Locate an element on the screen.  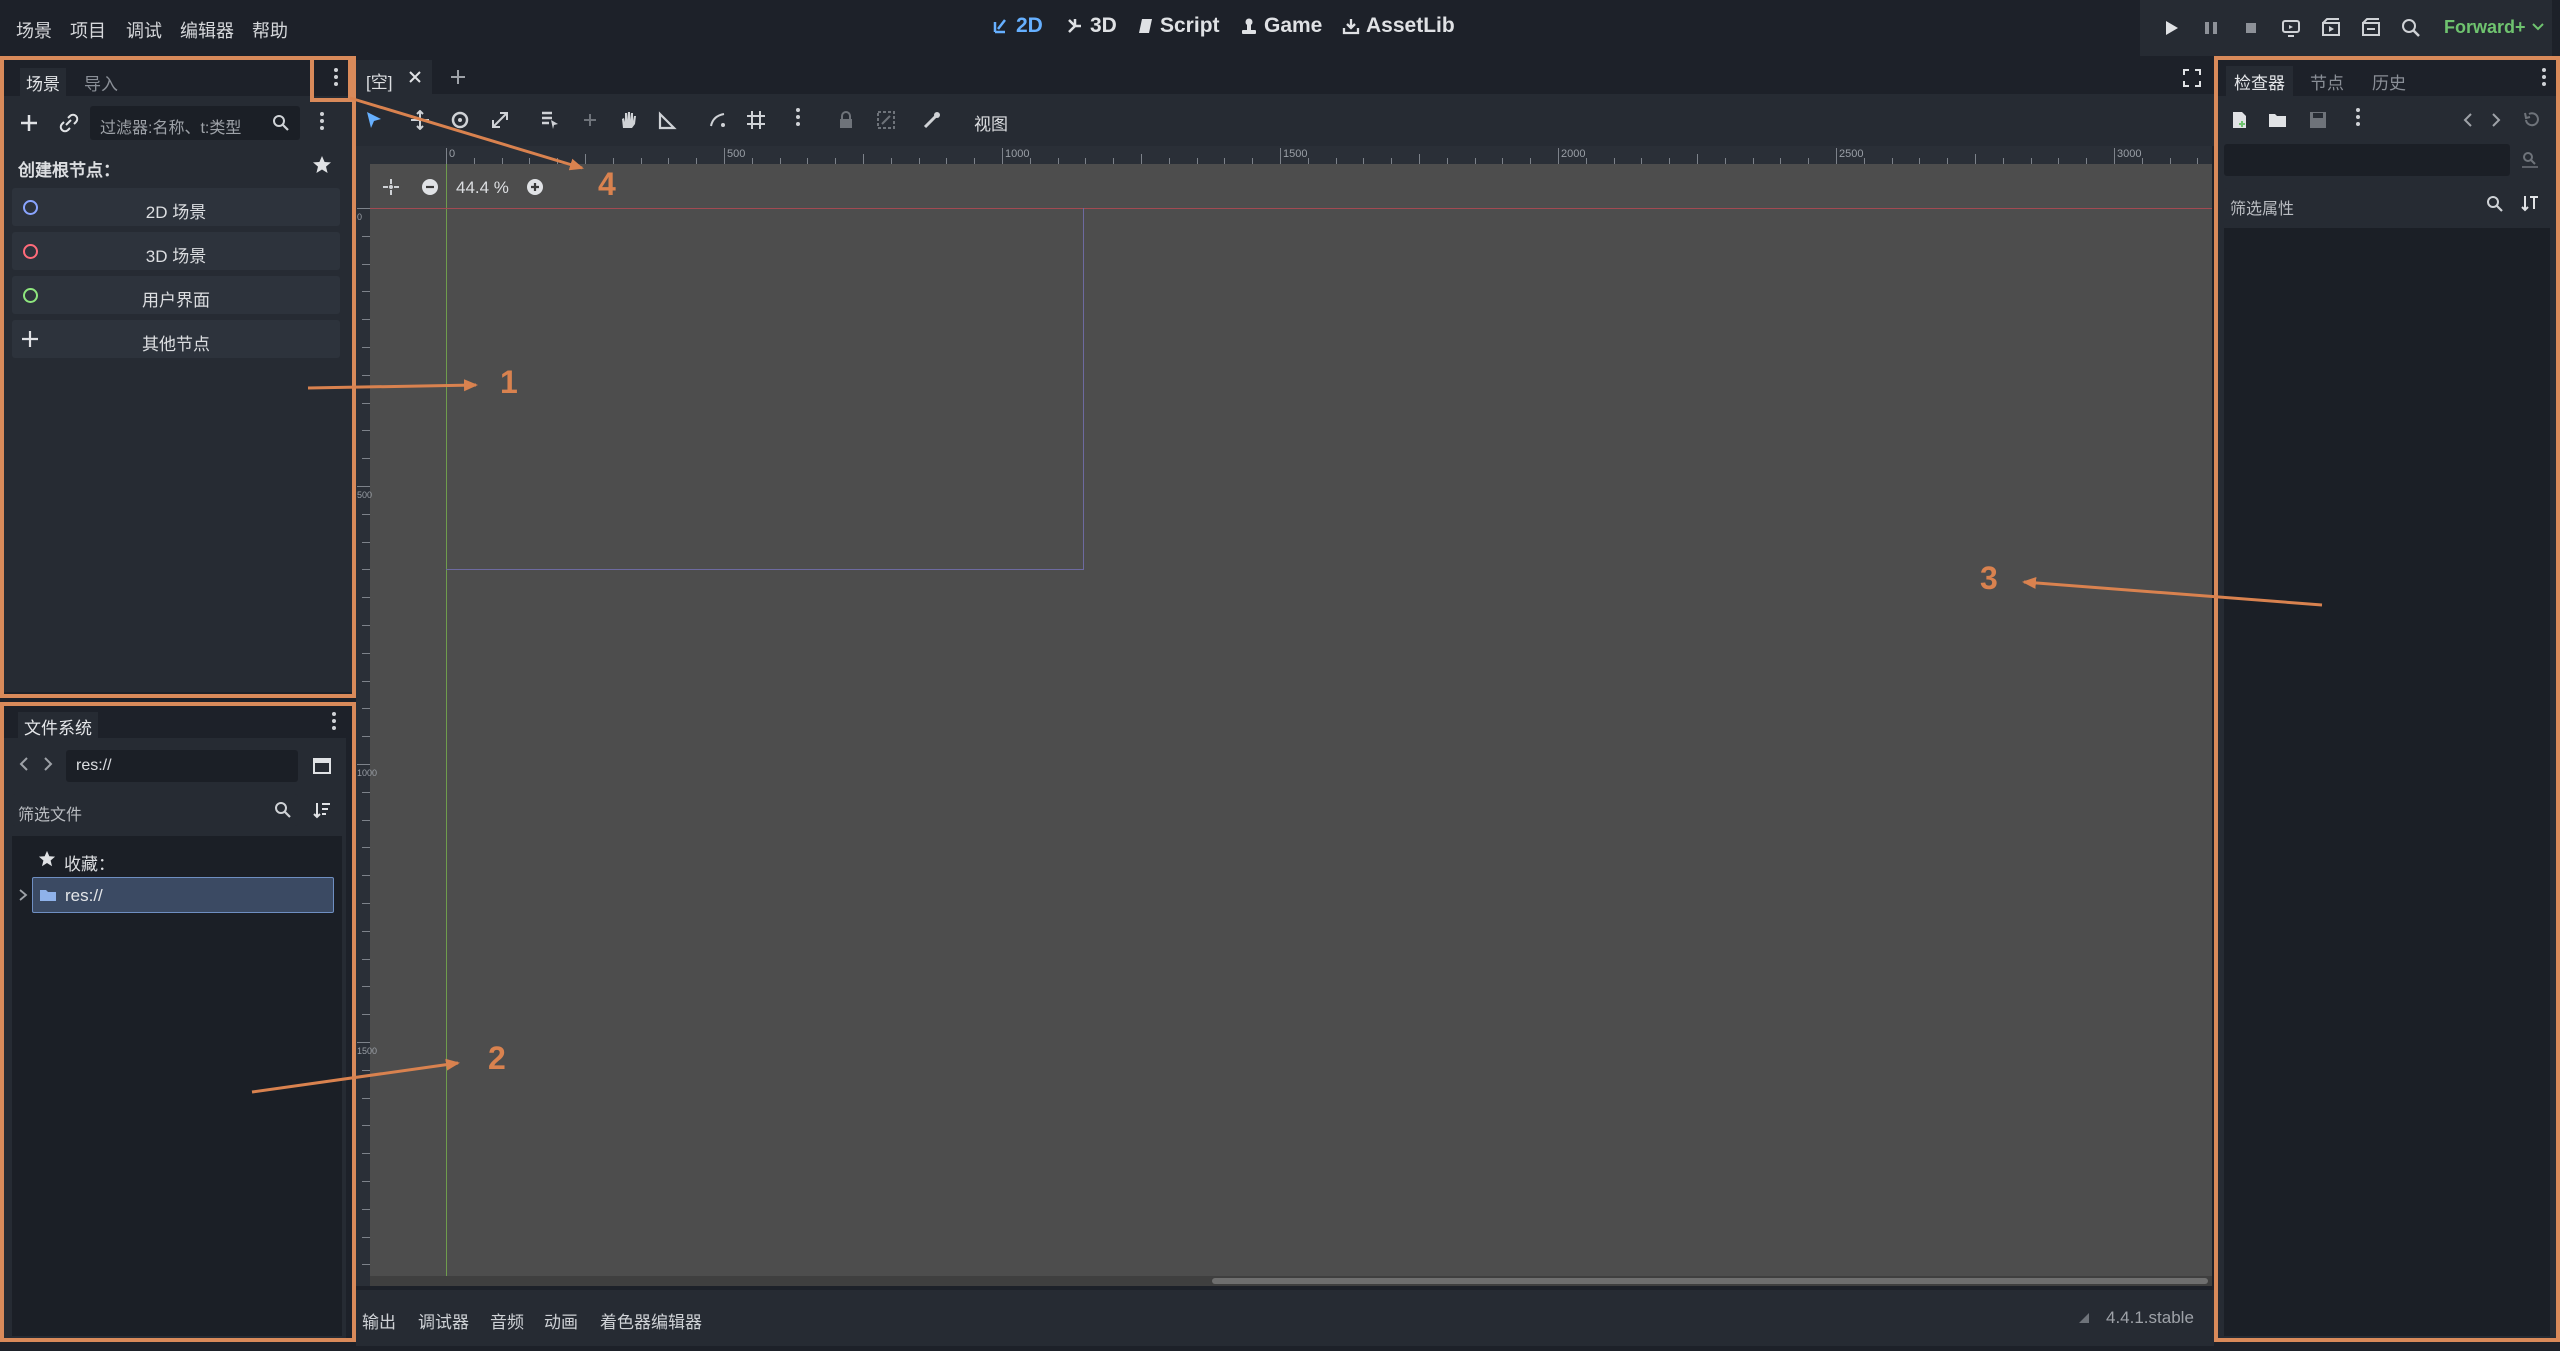
callout-2: 2 is located at coordinates (497, 1058).